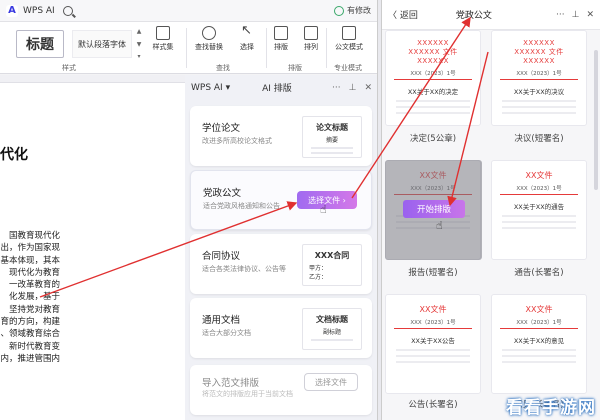 The image size is (600, 420). What do you see at coordinates (247, 41) in the screenshot?
I see `select-button: 选择` at bounding box center [247, 41].